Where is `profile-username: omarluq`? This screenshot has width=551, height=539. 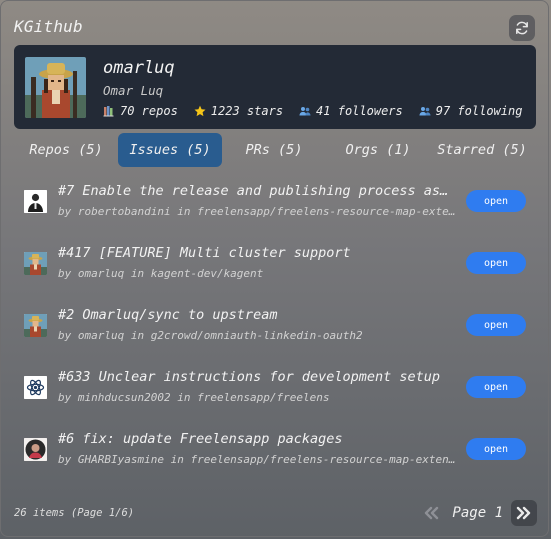
profile-username: omarluq is located at coordinates (139, 68).